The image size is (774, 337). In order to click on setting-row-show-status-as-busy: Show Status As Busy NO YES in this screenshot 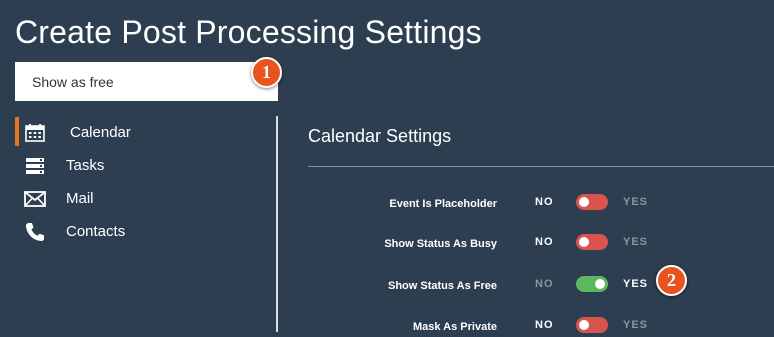, I will do `click(537, 244)`.